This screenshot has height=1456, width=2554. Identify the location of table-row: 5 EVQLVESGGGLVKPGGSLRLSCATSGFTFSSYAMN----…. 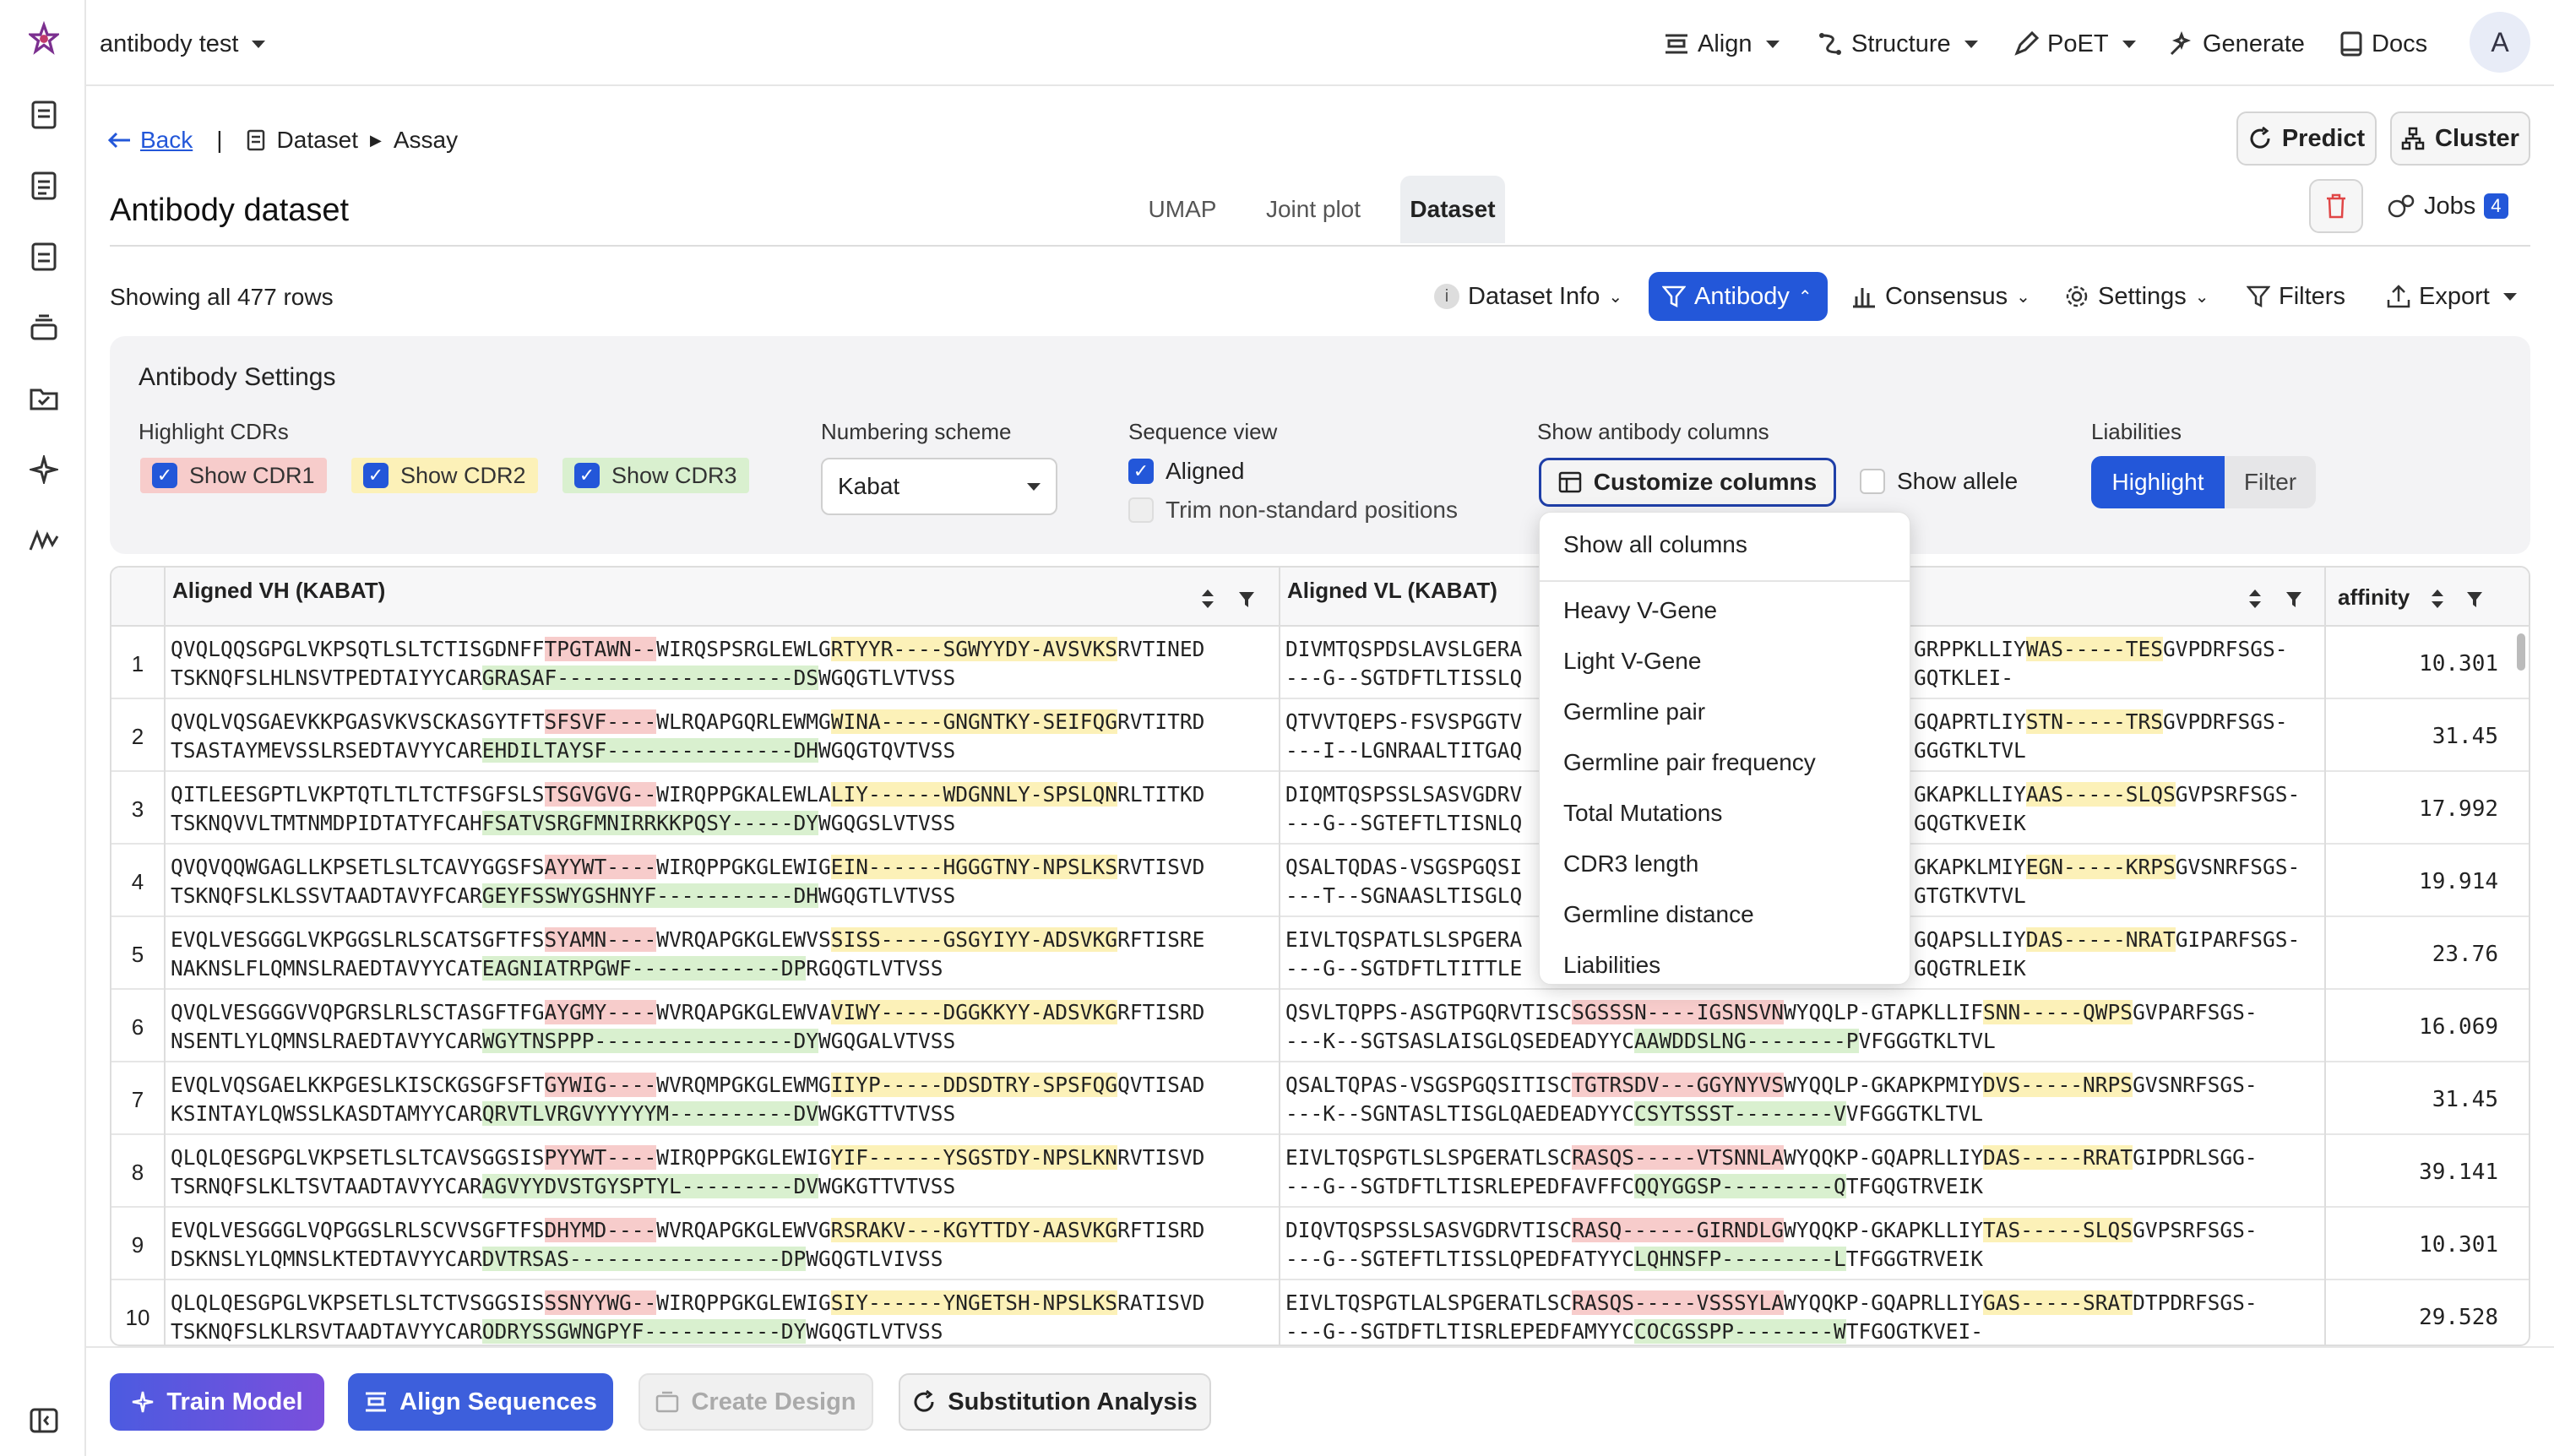
(1320, 954).